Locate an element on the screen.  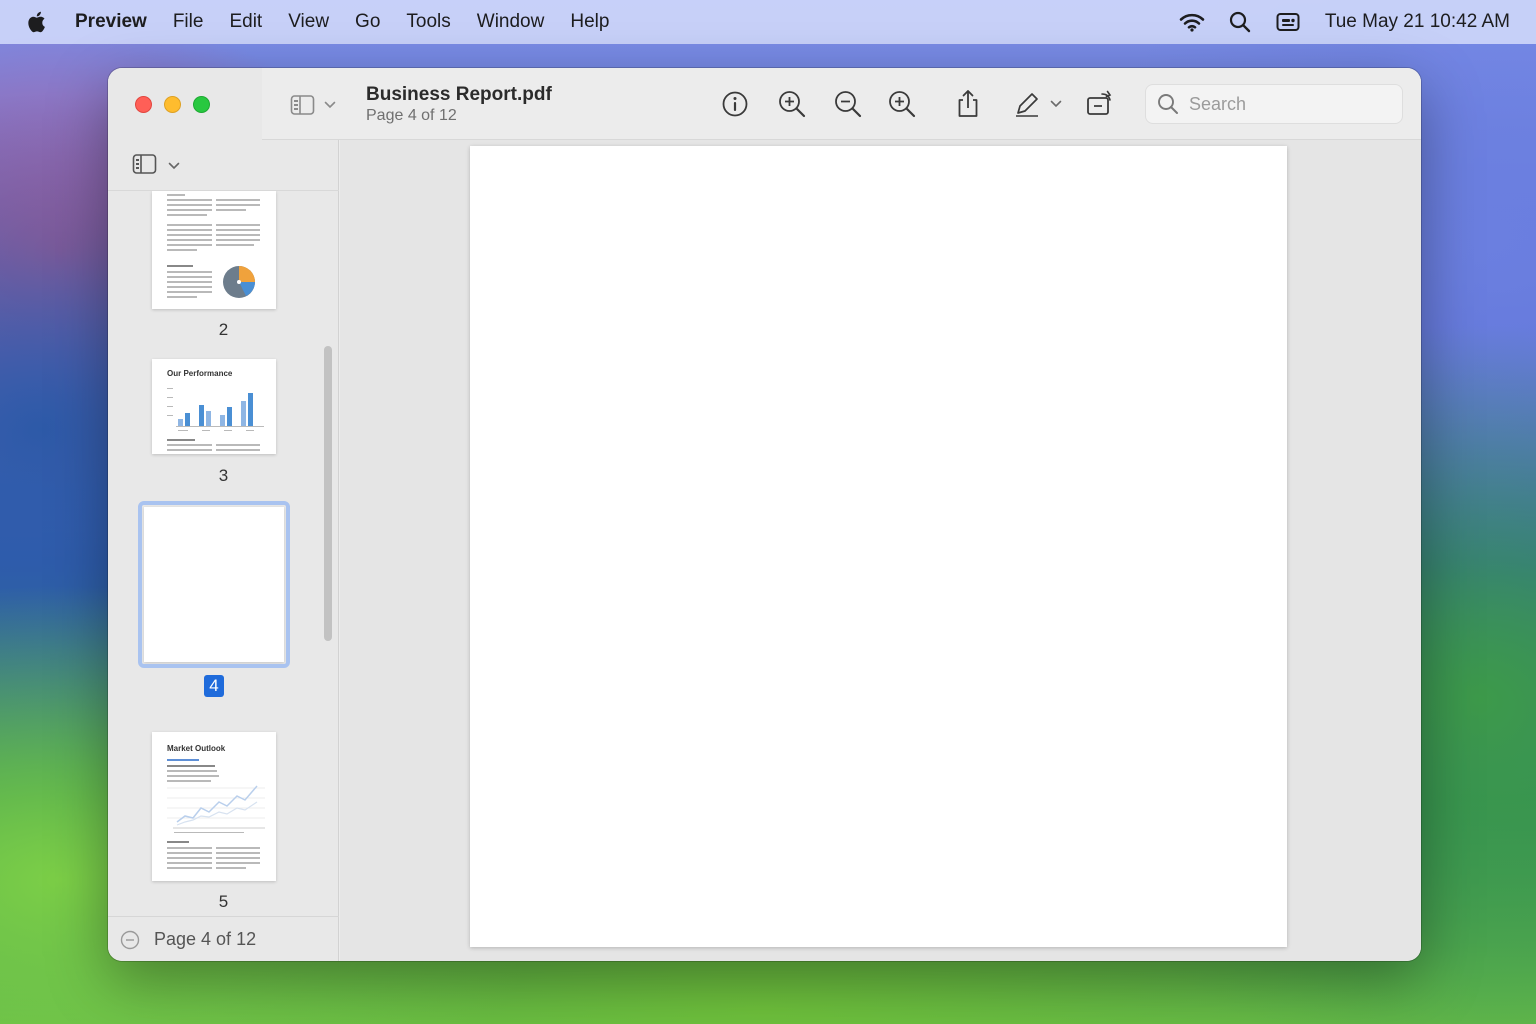
control-center-icon is located at coordinates (1288, 22).